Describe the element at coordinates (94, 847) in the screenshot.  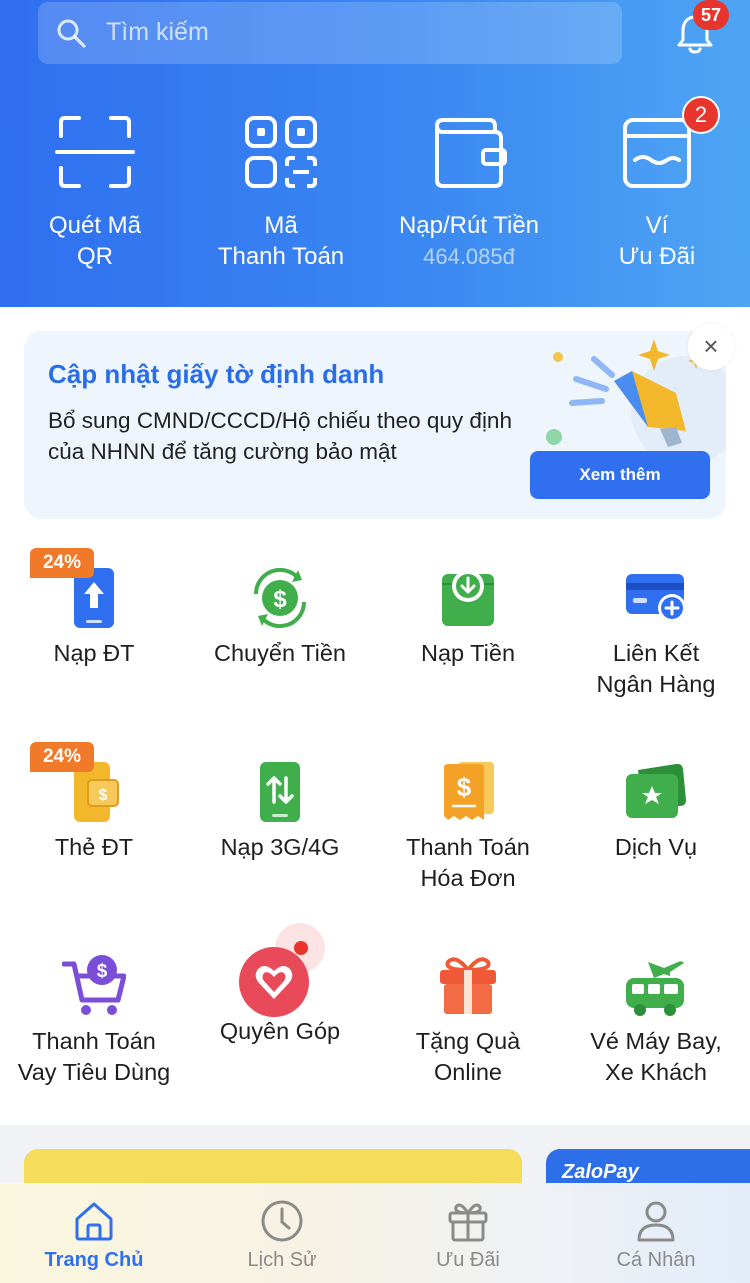
I see `service-label: Thẻ ĐT` at that location.